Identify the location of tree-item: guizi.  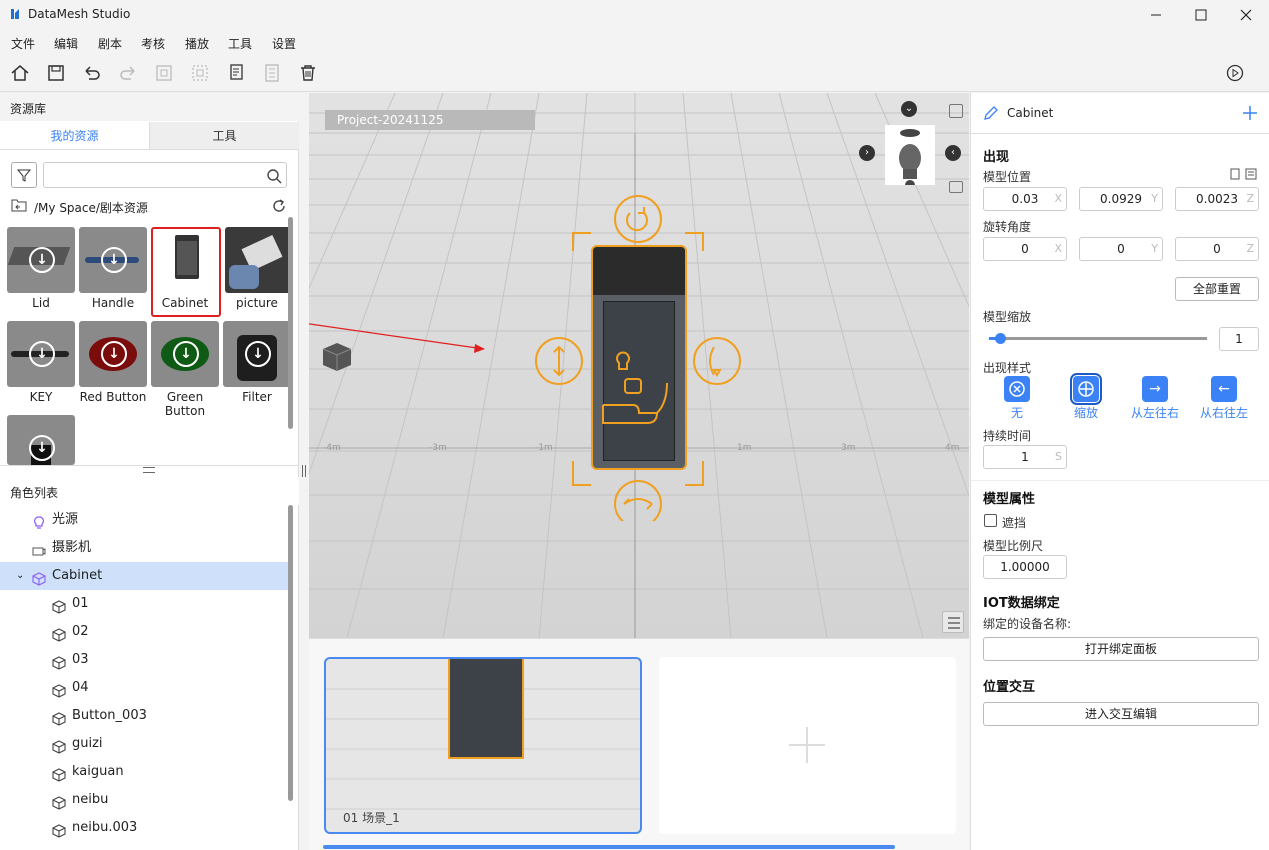
(145, 744).